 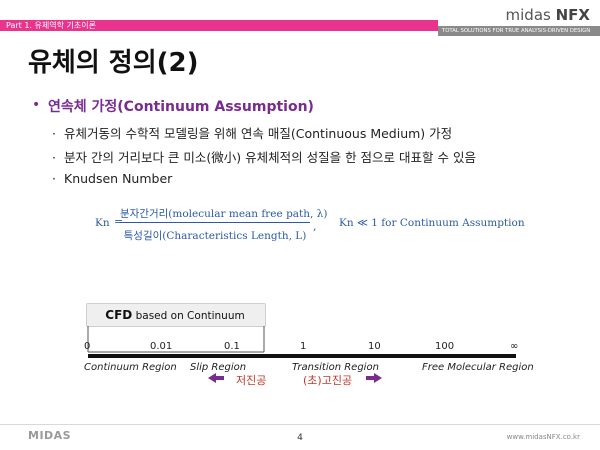 I want to click on site-url: www.midasNFX.co.kr, so click(x=543, y=437).